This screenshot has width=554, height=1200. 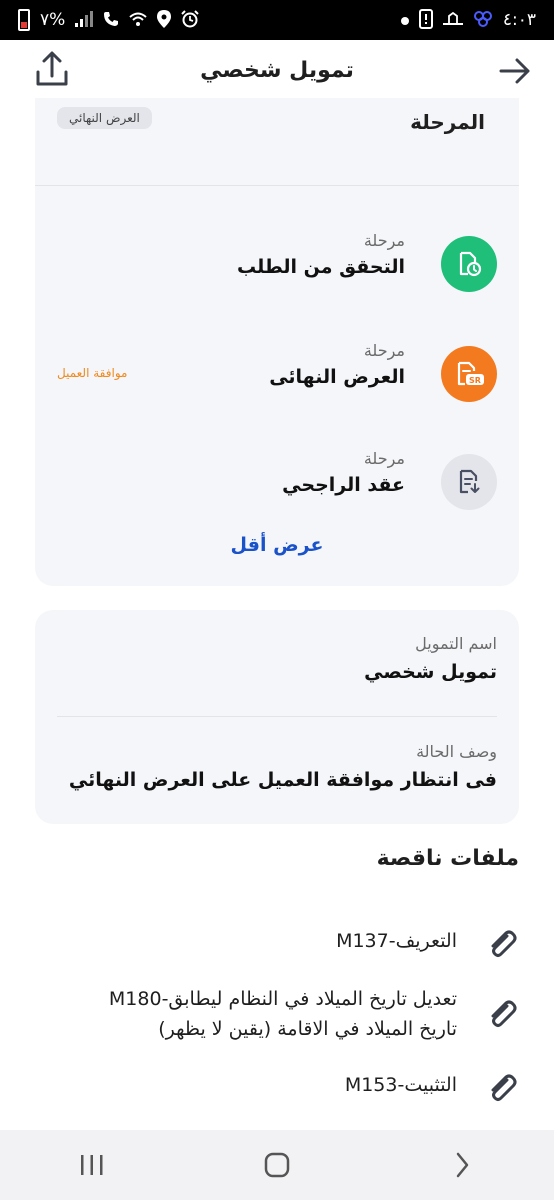 I want to click on stage-name: العرض النهائى, so click(x=337, y=377).